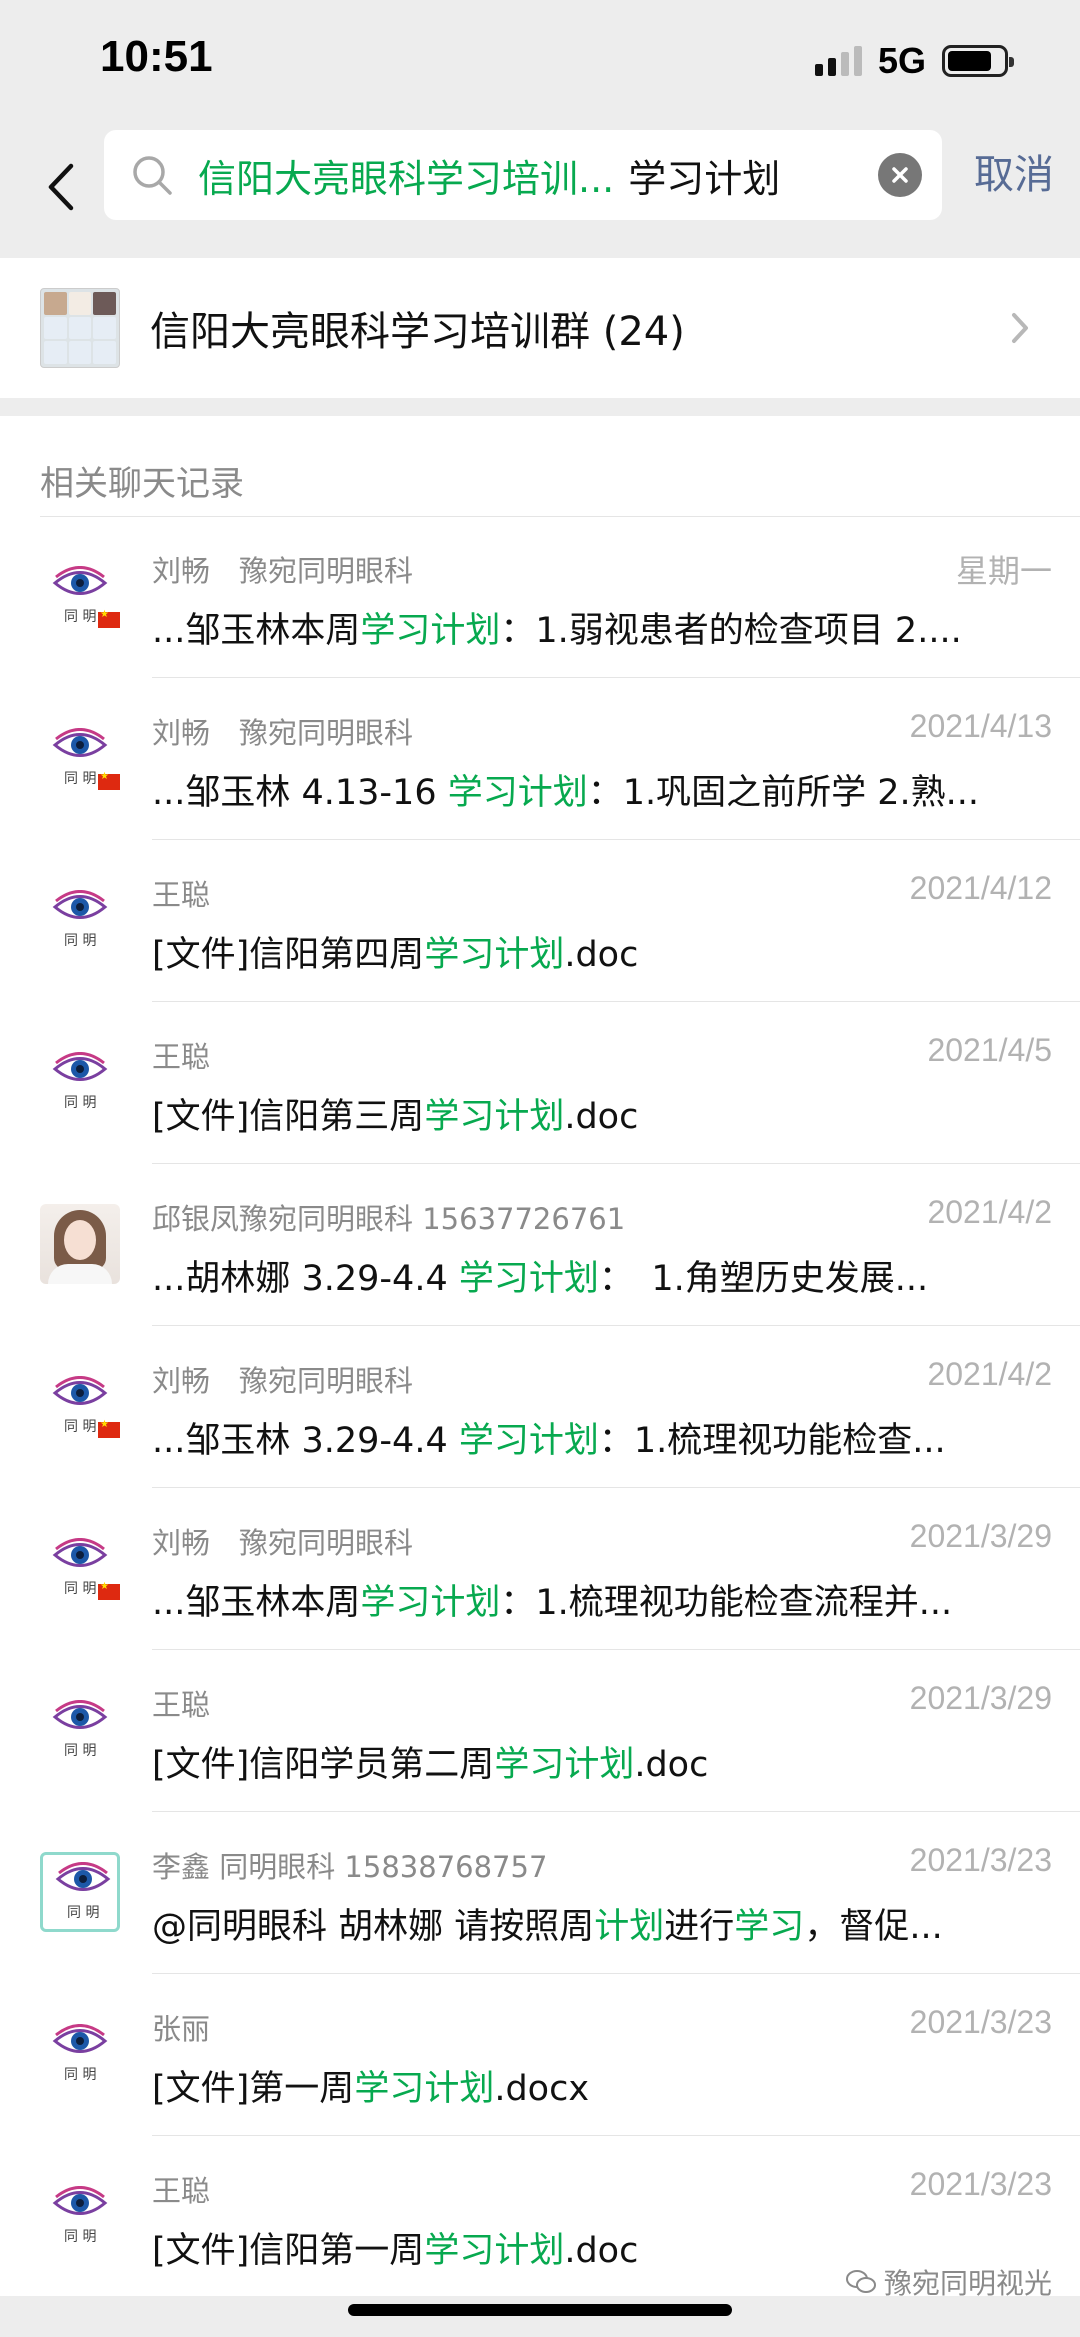  I want to click on search-query: 学习计划, so click(753, 175).